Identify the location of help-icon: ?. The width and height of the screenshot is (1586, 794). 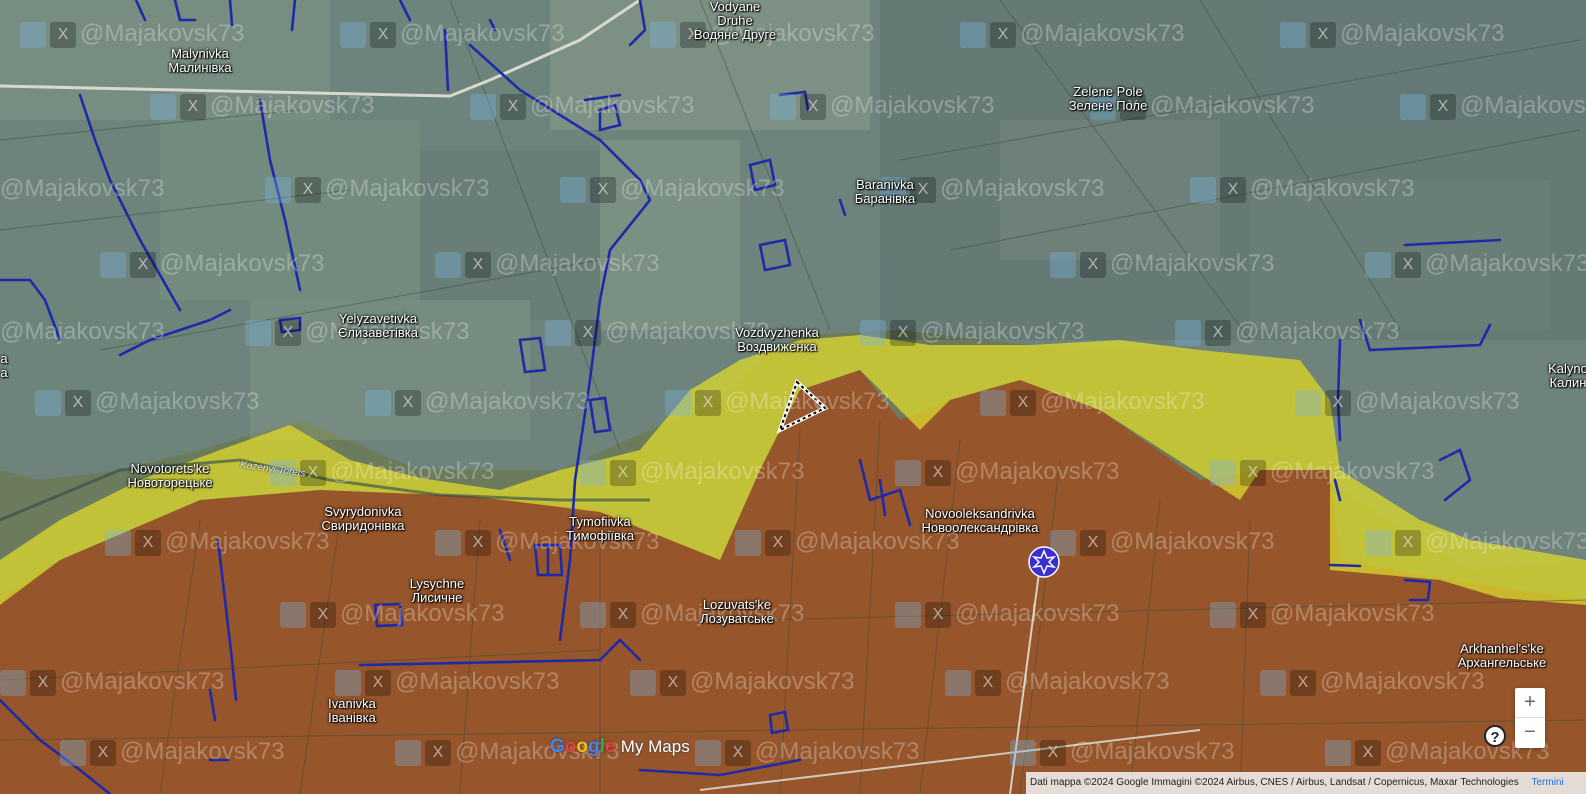
(1495, 736).